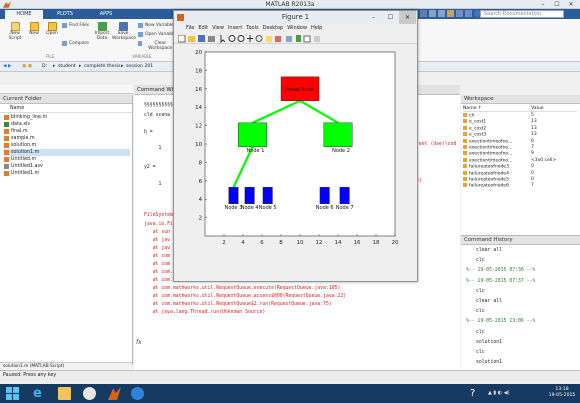 The width and height of the screenshot is (580, 403). Describe the element at coordinates (89, 393) in the screenshot. I see `media-player-icon` at that location.